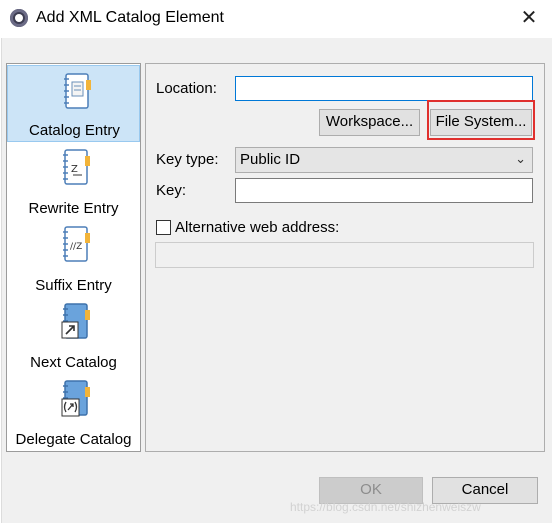 The height and width of the screenshot is (524, 552). I want to click on list-item-catalog-entry: Catalog Entry, so click(73, 103).